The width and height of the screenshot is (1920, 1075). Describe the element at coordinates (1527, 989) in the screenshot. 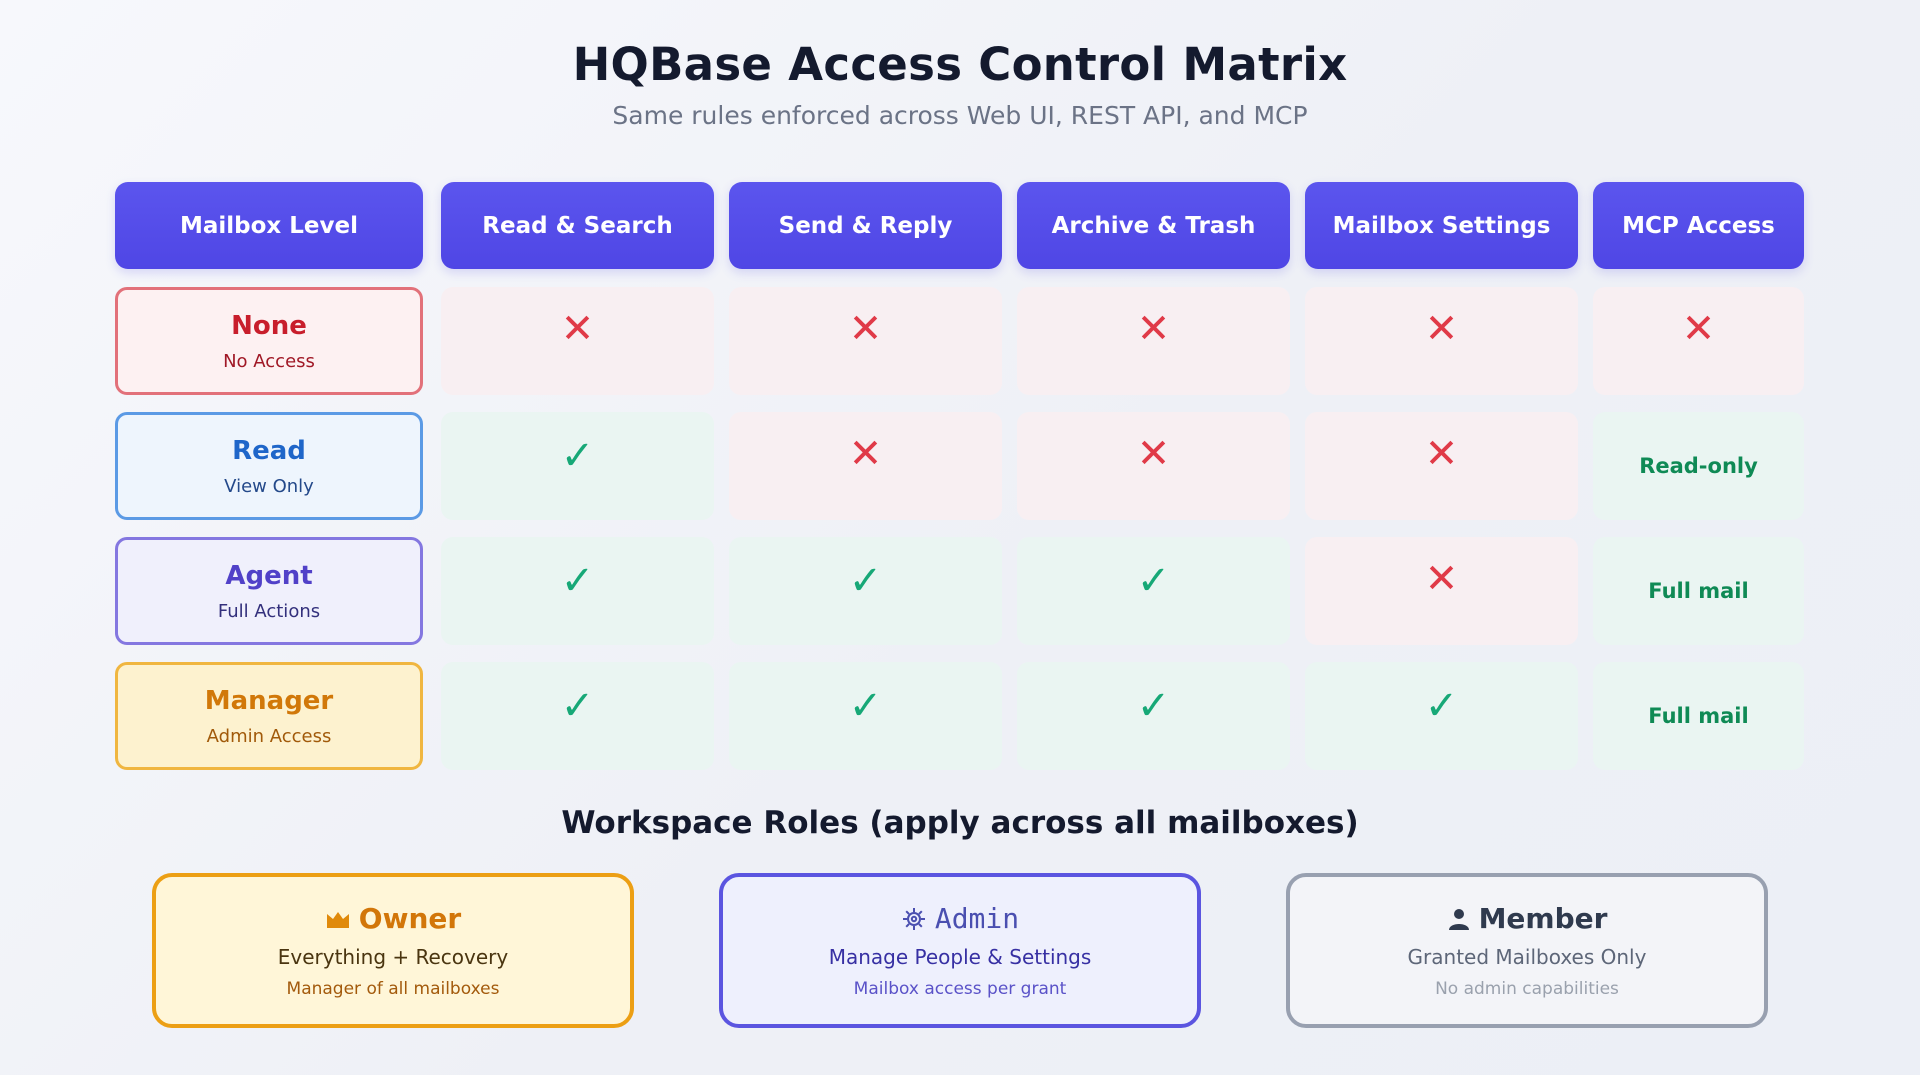

I see `role-note: No admin capabilities` at that location.